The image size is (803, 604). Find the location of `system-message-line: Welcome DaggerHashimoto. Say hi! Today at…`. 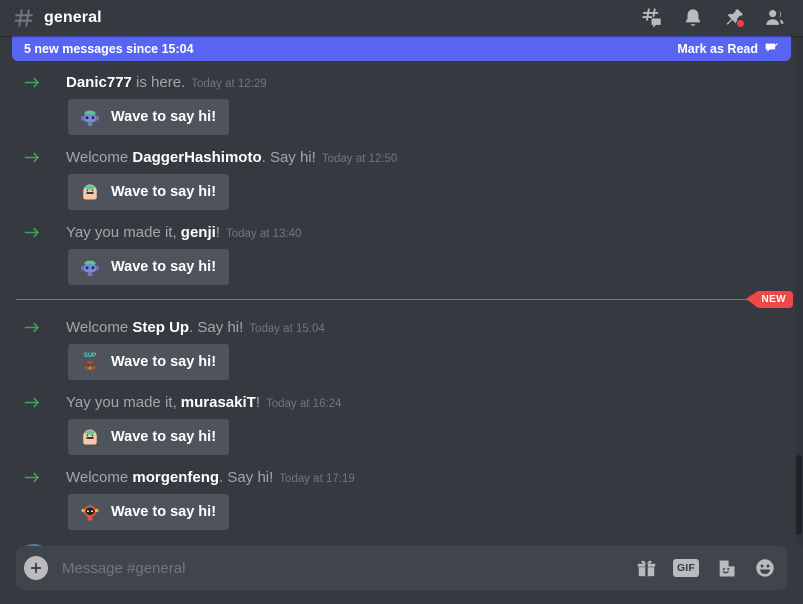

system-message-line: Welcome DaggerHashimoto. Say hi! Today at… is located at coordinates (377, 159).